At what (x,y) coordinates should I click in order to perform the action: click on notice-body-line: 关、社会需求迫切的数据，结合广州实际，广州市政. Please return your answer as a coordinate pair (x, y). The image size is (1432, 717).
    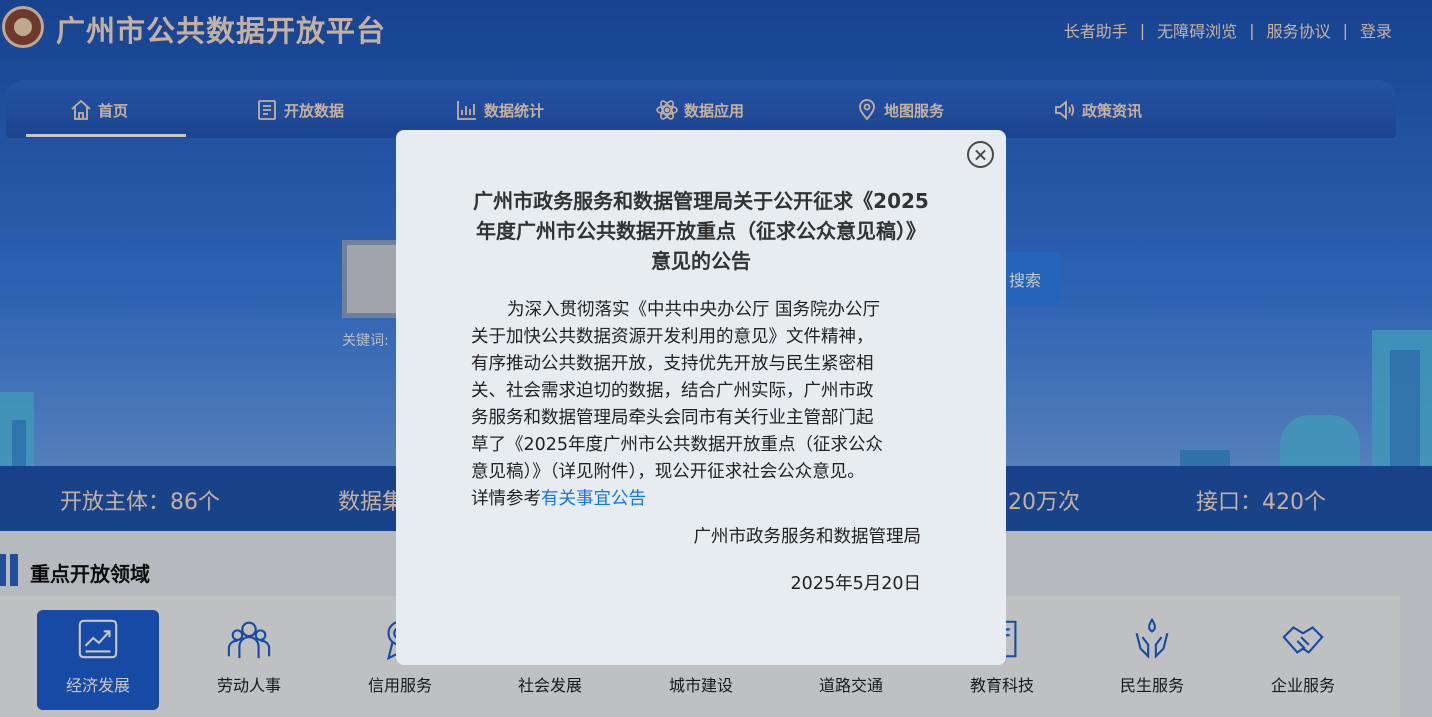
    Looking at the image, I should click on (672, 391).